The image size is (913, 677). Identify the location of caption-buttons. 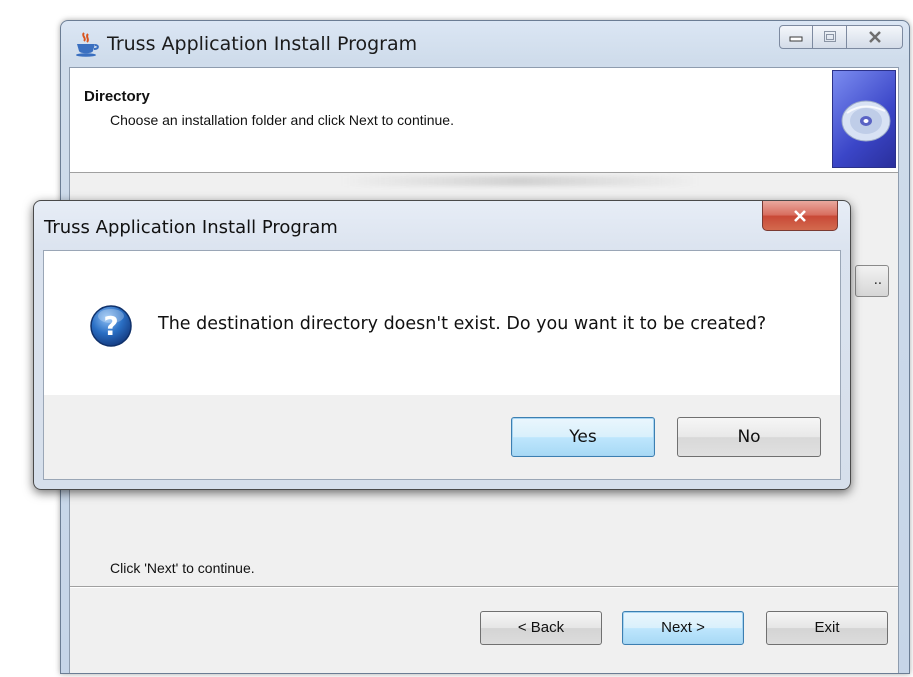
(841, 38).